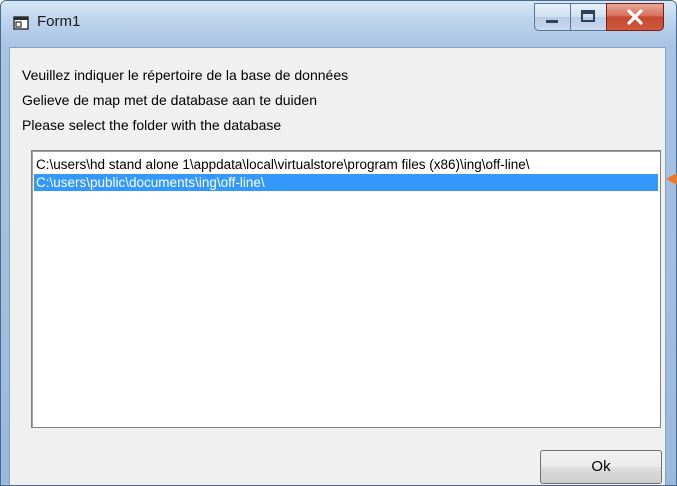 The image size is (677, 486). What do you see at coordinates (552, 21) in the screenshot?
I see `minimize-icon` at bounding box center [552, 21].